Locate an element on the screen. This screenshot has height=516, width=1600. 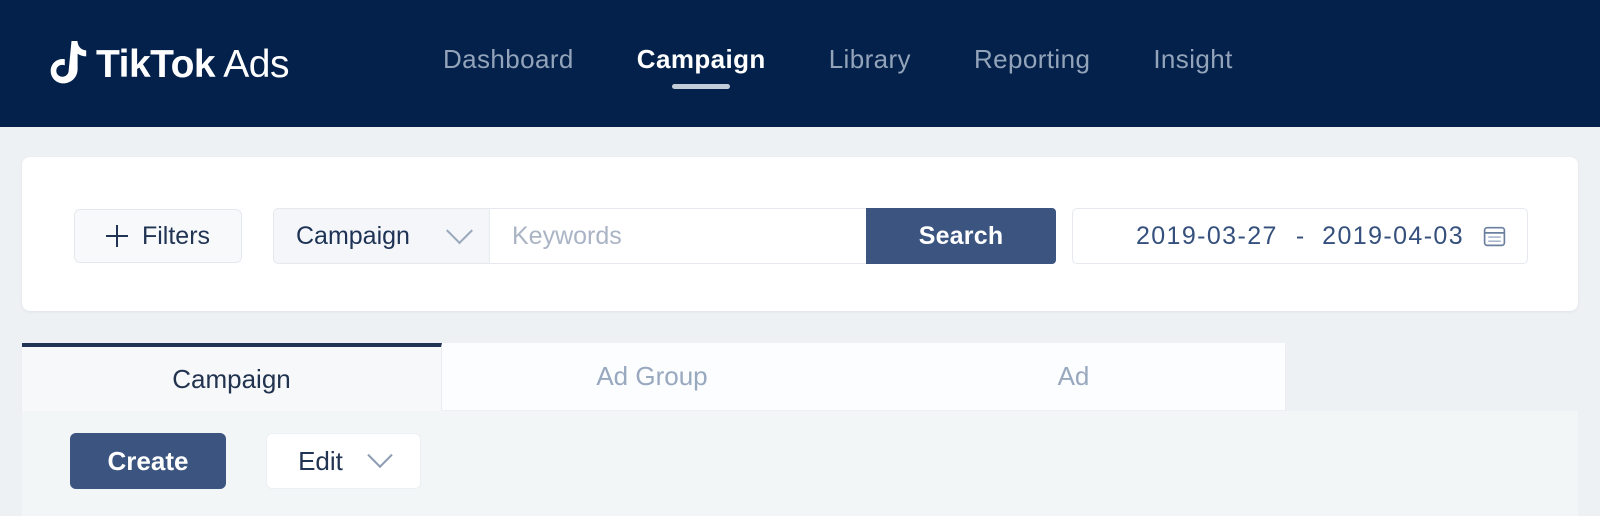
nav-item-label: Reporting is located at coordinates (1032, 59).